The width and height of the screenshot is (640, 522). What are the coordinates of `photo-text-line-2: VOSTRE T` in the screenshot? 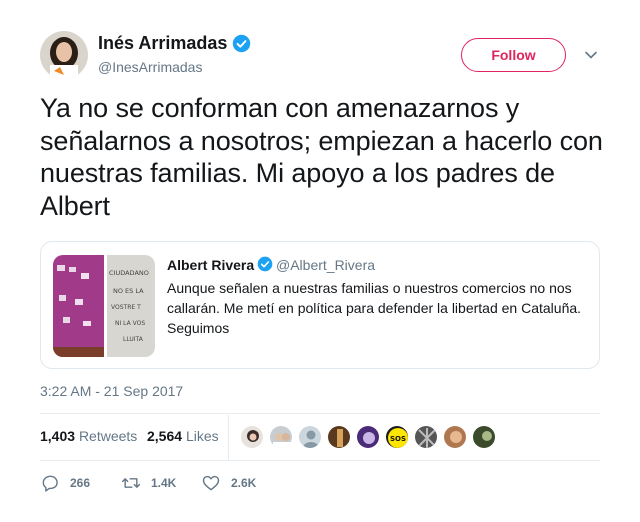 It's located at (126, 307).